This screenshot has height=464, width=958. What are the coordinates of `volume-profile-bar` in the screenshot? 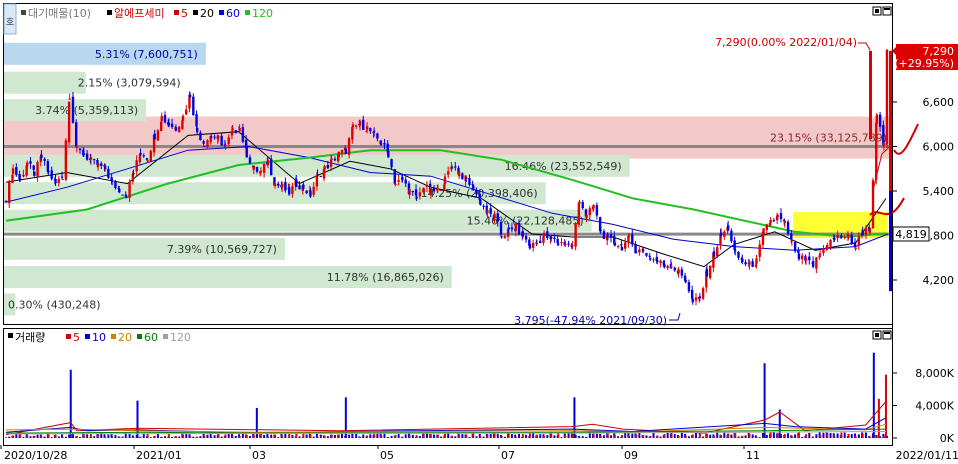 It's located at (45, 82).